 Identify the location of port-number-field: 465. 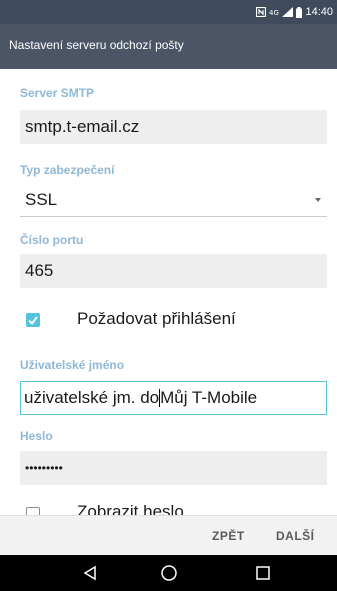
(173, 271).